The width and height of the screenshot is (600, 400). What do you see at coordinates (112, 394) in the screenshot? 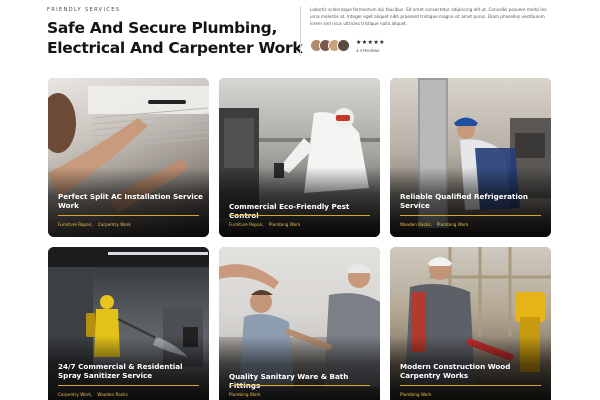
I see `tag-link: Wooden Racks` at bounding box center [112, 394].